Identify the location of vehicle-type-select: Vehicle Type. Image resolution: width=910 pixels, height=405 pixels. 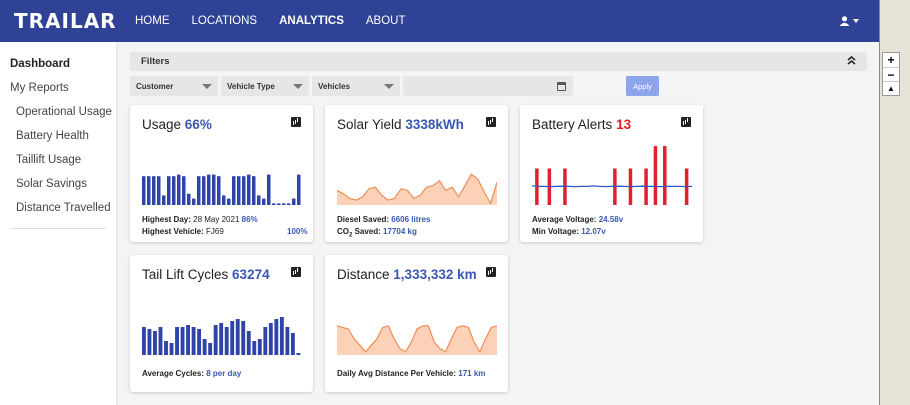
(265, 86).